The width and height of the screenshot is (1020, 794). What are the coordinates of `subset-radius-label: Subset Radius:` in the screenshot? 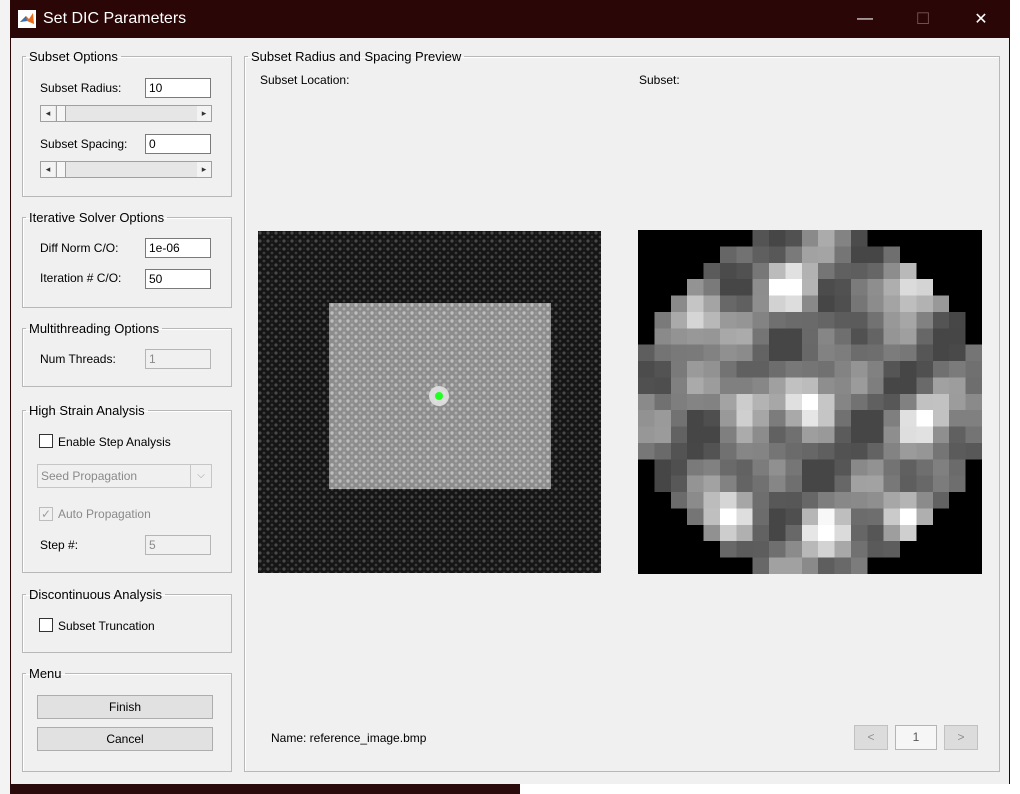 It's located at (81, 88).